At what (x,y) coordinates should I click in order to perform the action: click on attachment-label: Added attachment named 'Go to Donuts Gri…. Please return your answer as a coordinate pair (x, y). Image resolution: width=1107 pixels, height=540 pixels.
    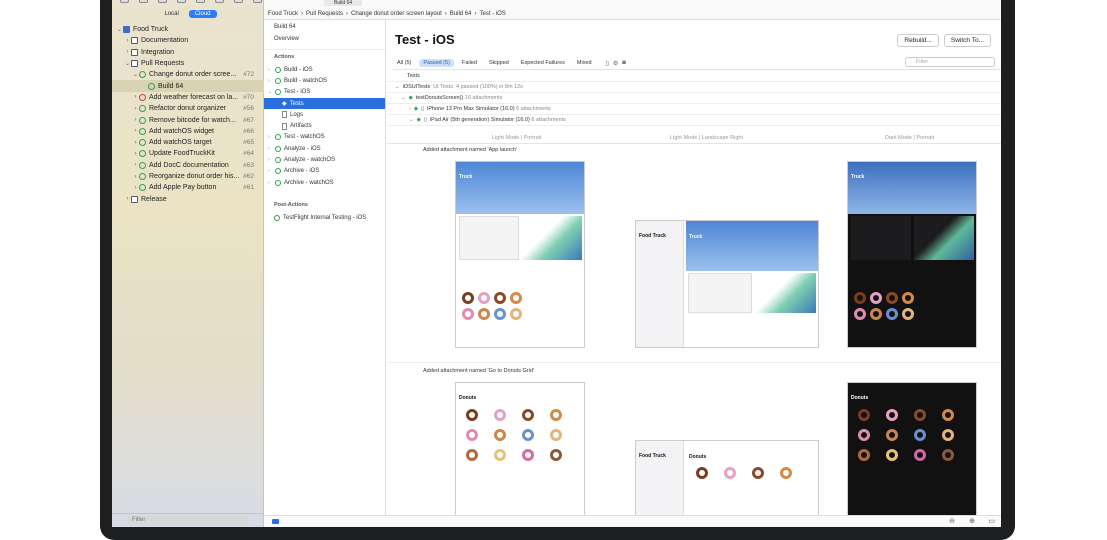
    Looking at the image, I should click on (478, 371).